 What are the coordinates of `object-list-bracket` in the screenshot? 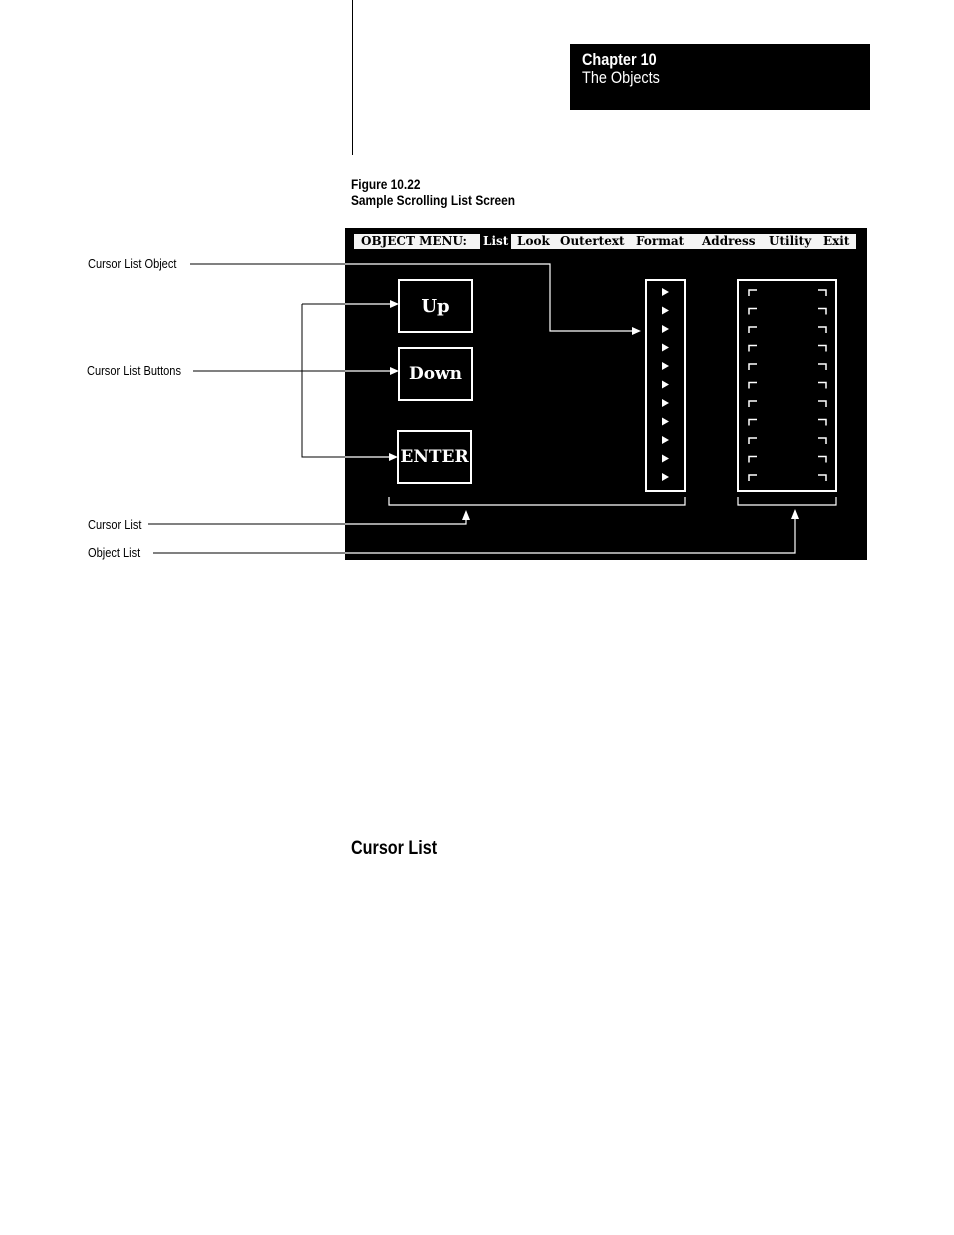 It's located at (787, 501).